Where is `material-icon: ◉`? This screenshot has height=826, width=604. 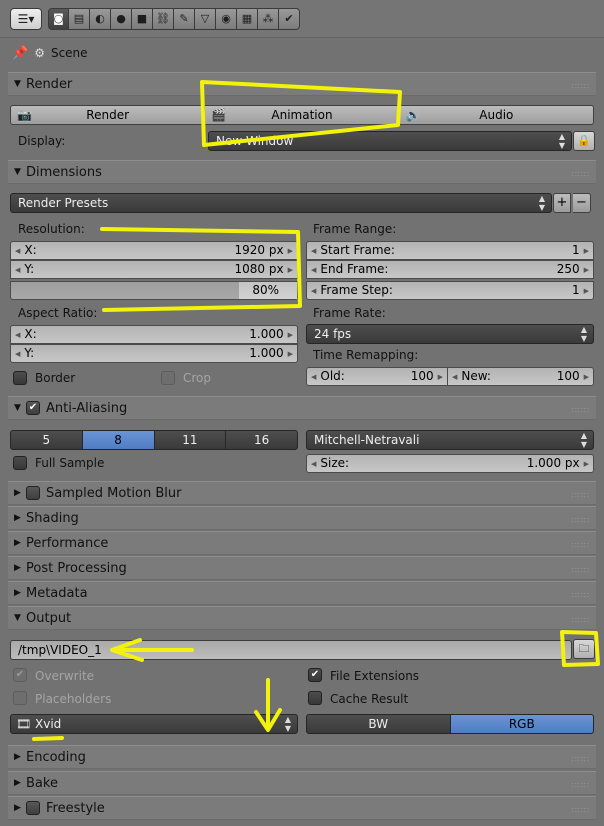
material-icon: ◉ is located at coordinates (226, 18).